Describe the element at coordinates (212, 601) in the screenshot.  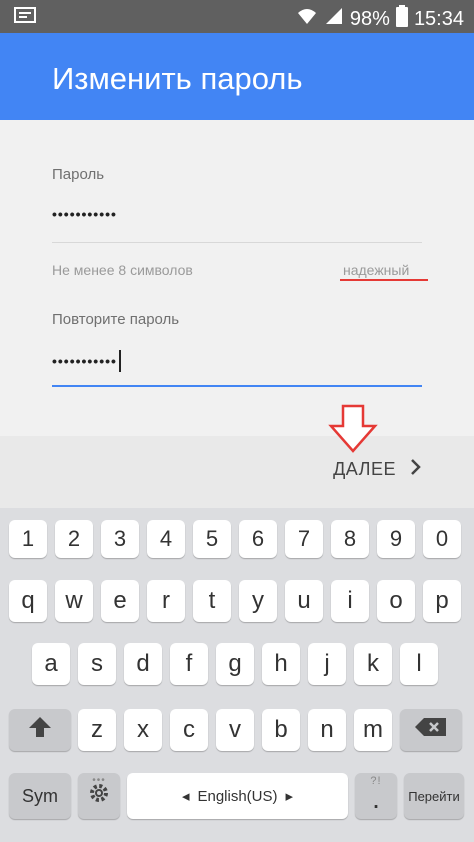
I see `key-t: t` at that location.